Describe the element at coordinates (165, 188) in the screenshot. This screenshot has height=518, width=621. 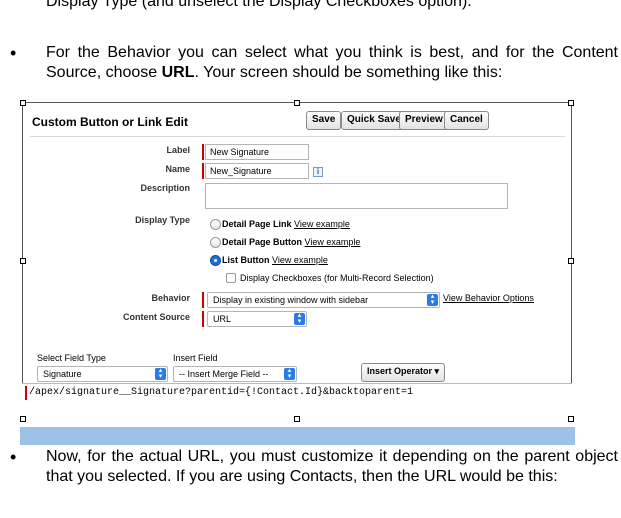
I see `description-field-label: Description` at that location.